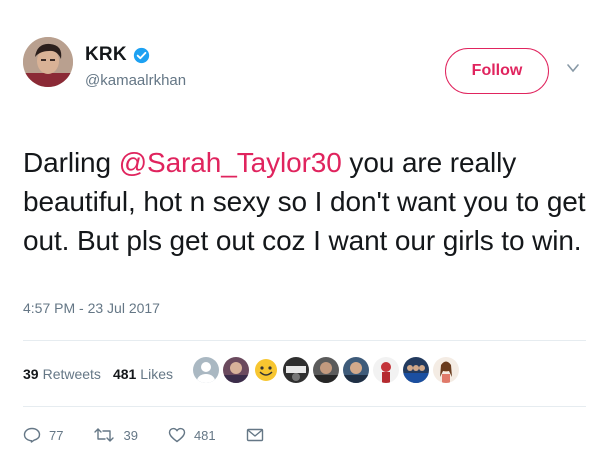  What do you see at coordinates (56, 435) in the screenshot?
I see `reply-count: 77` at bounding box center [56, 435].